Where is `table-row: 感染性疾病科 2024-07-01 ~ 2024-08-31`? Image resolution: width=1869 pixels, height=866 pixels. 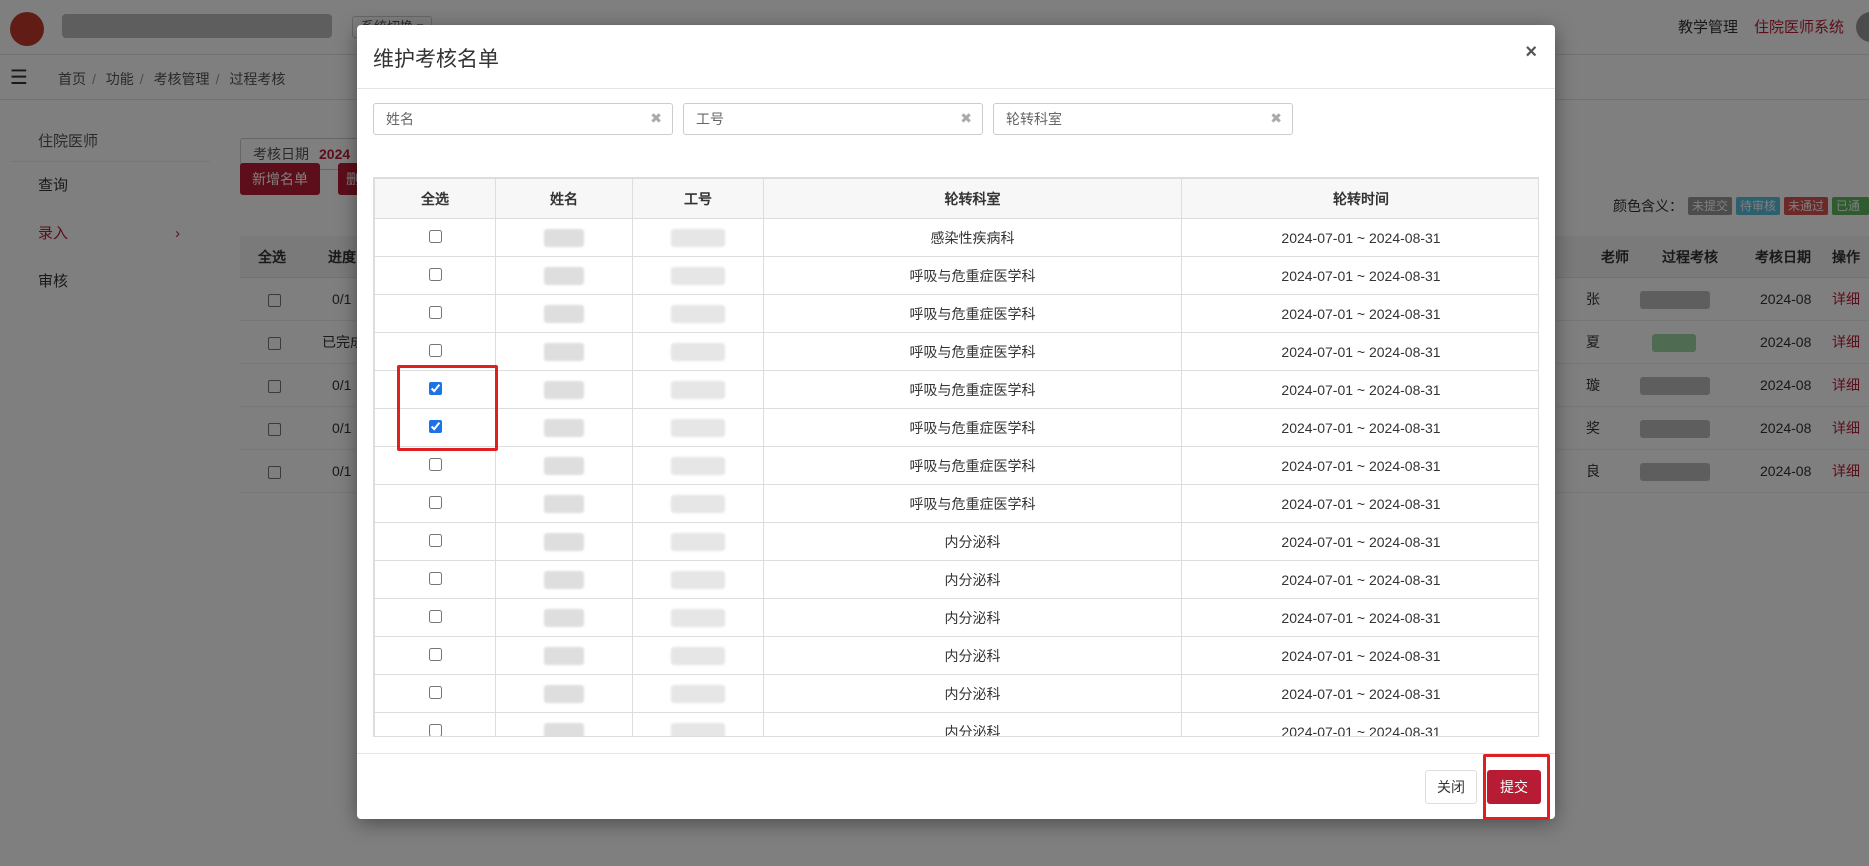 table-row: 感染性疾病科 2024-07-01 ~ 2024-08-31 is located at coordinates (956, 237).